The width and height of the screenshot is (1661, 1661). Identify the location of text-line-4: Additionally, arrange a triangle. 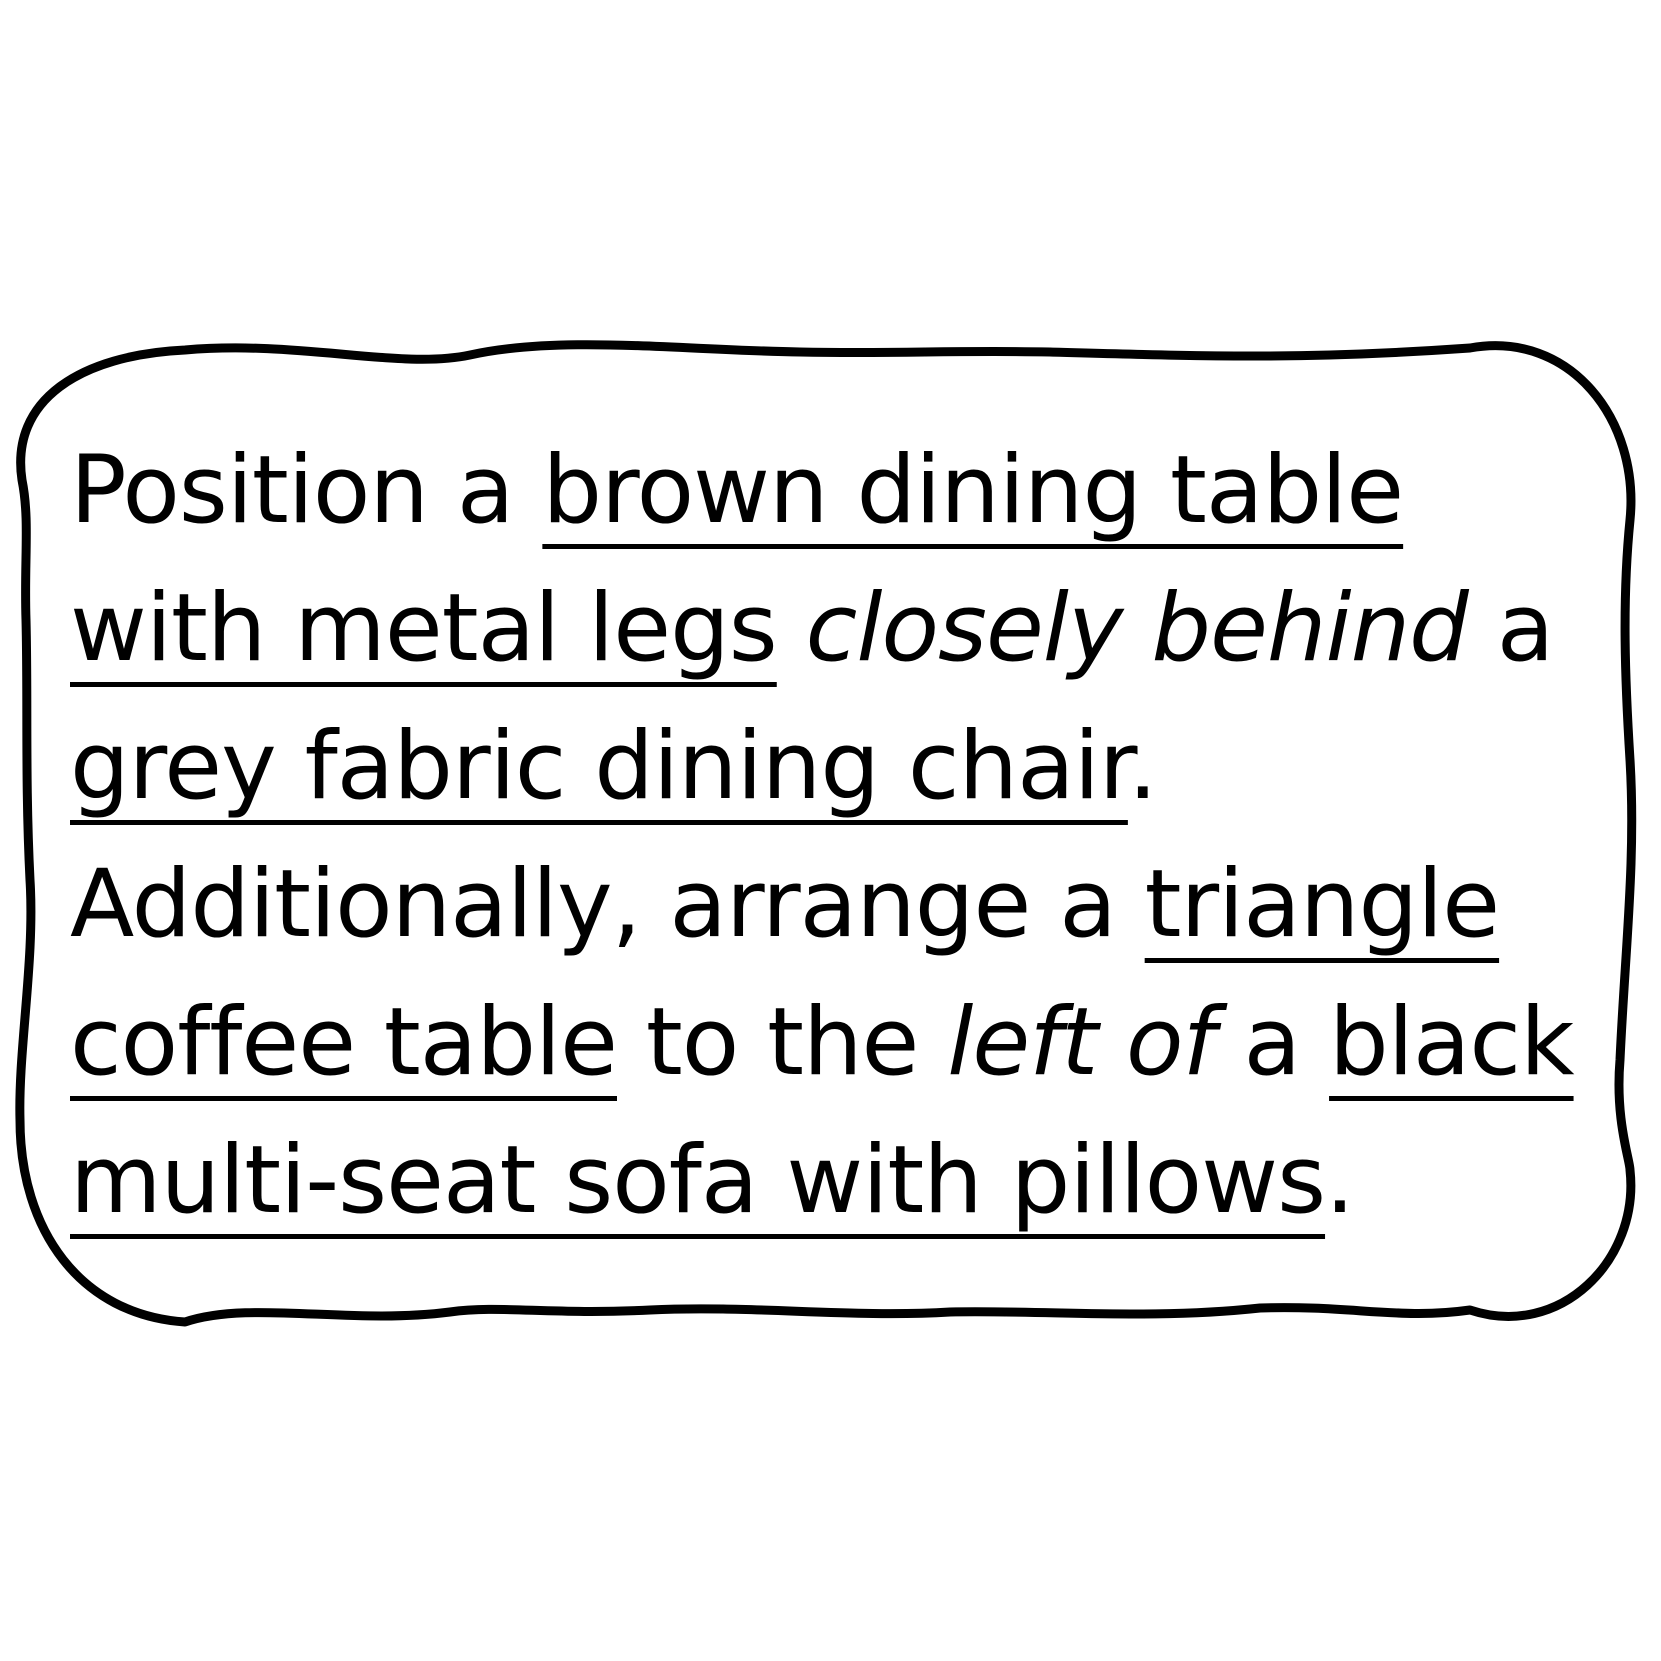
(850, 905).